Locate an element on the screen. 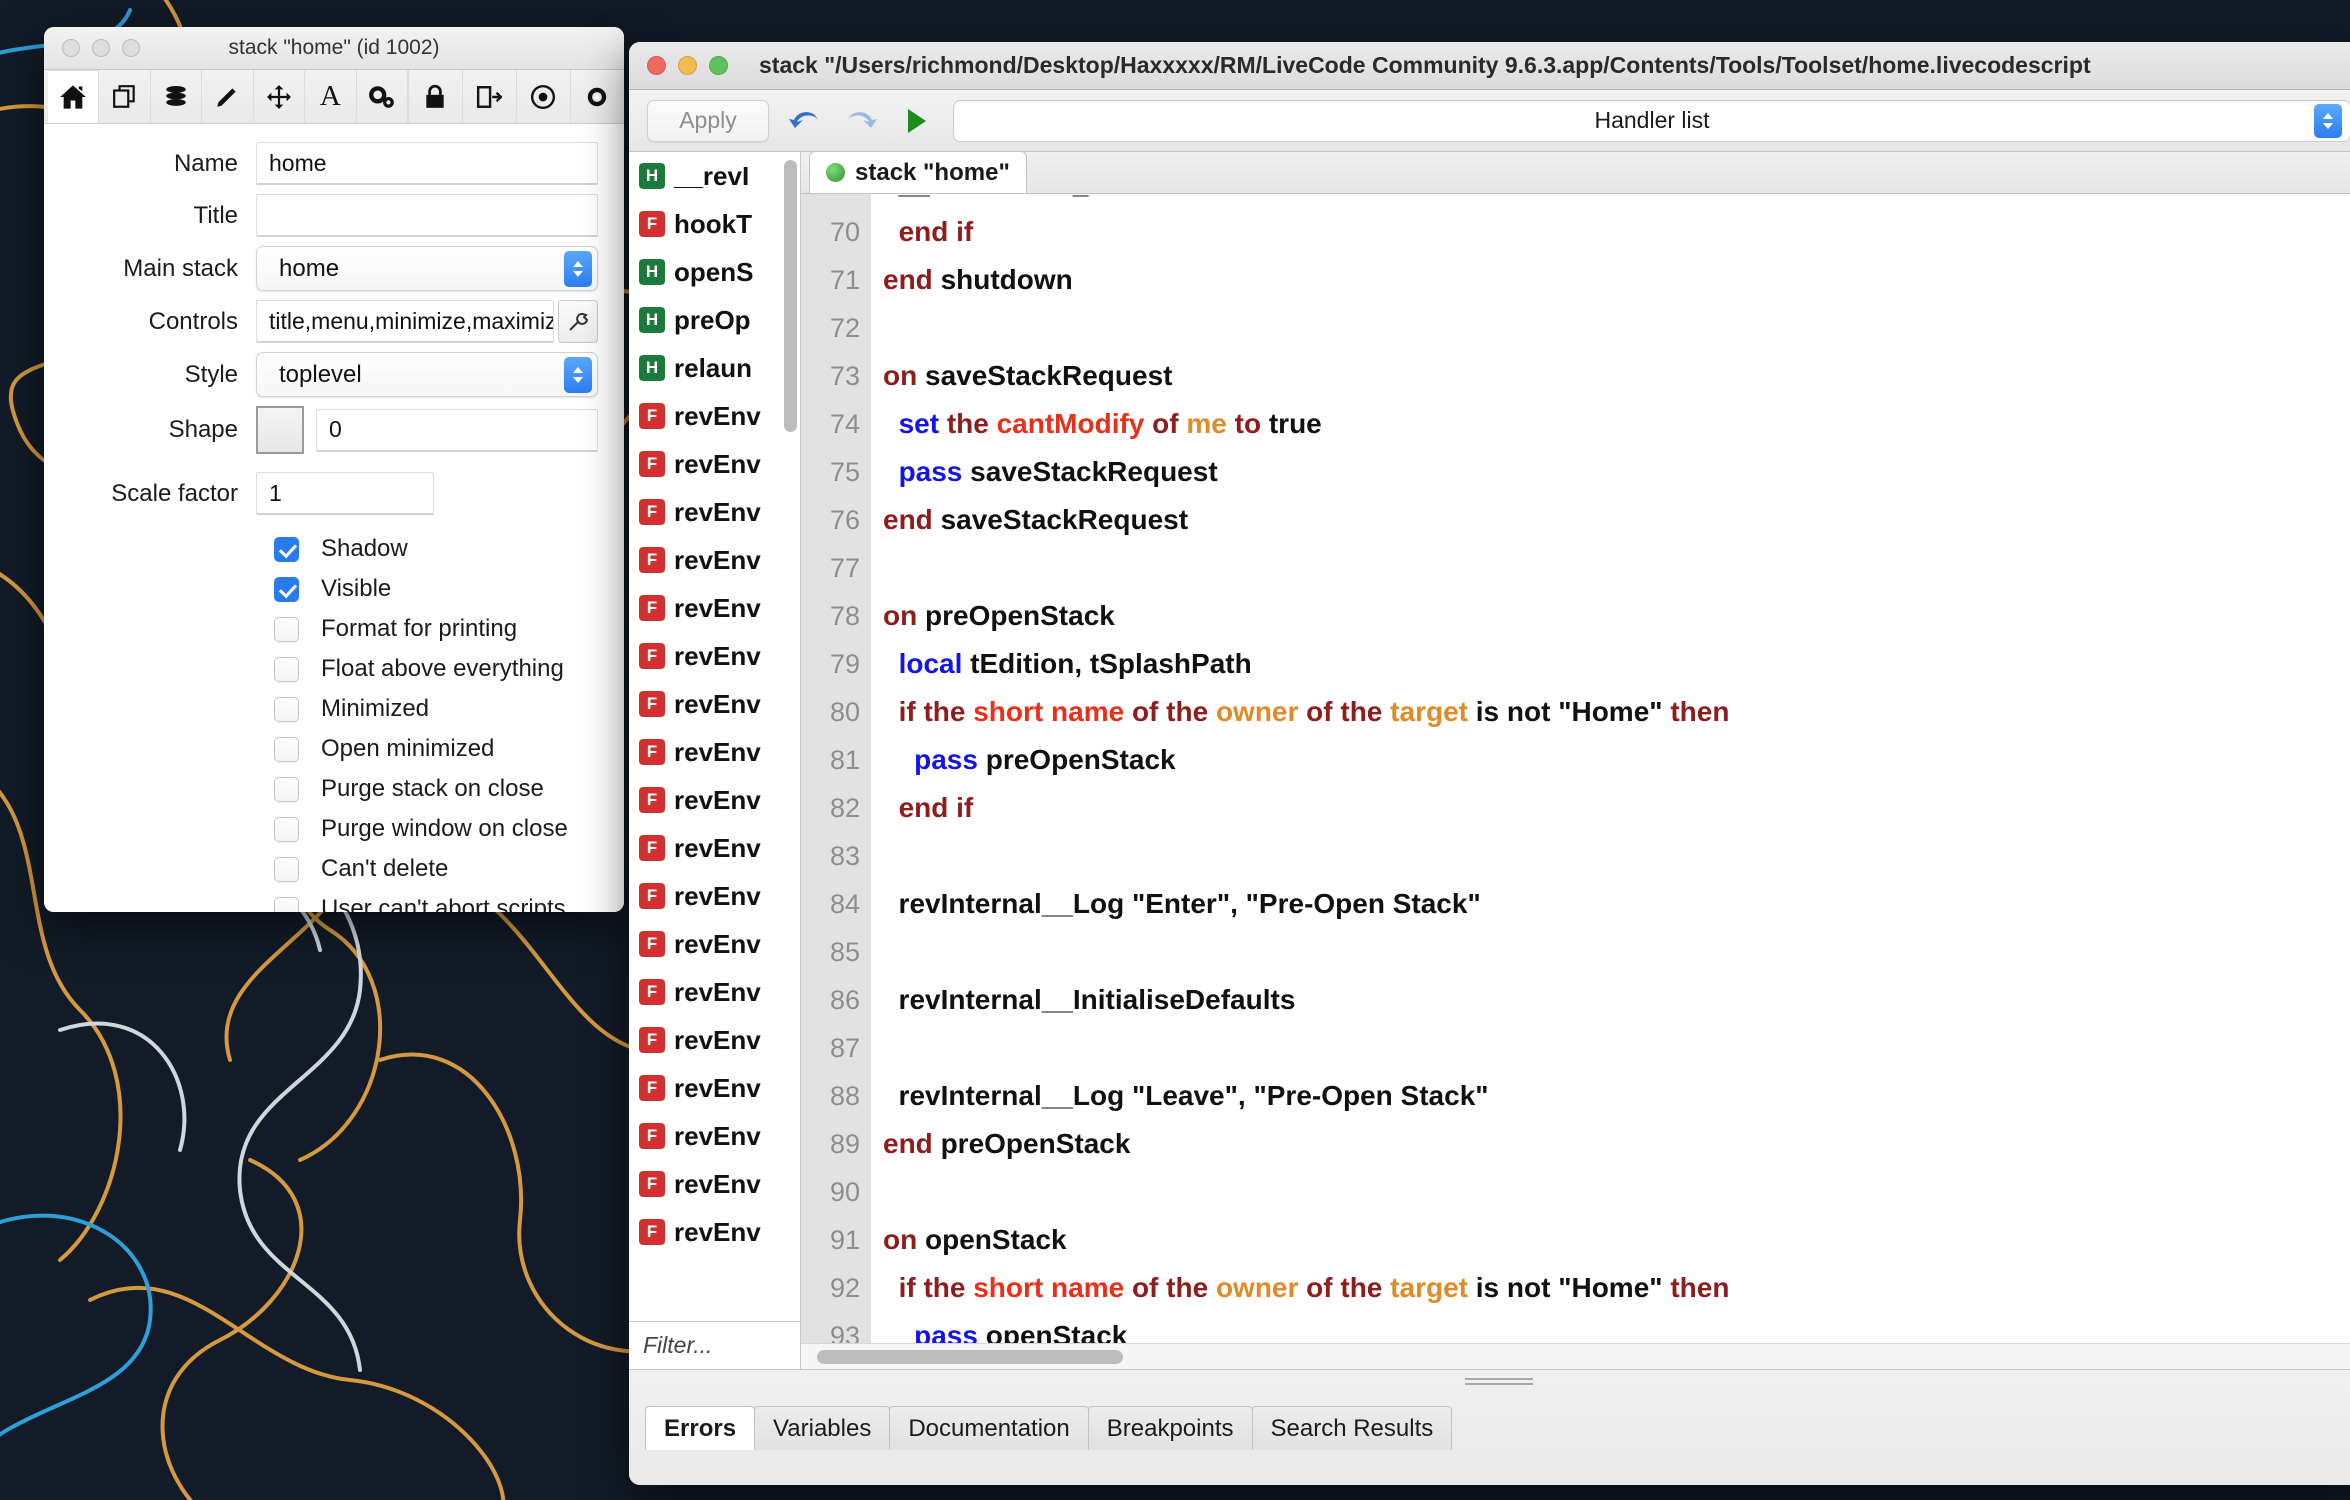  format-printing-checkbox is located at coordinates (286, 629).